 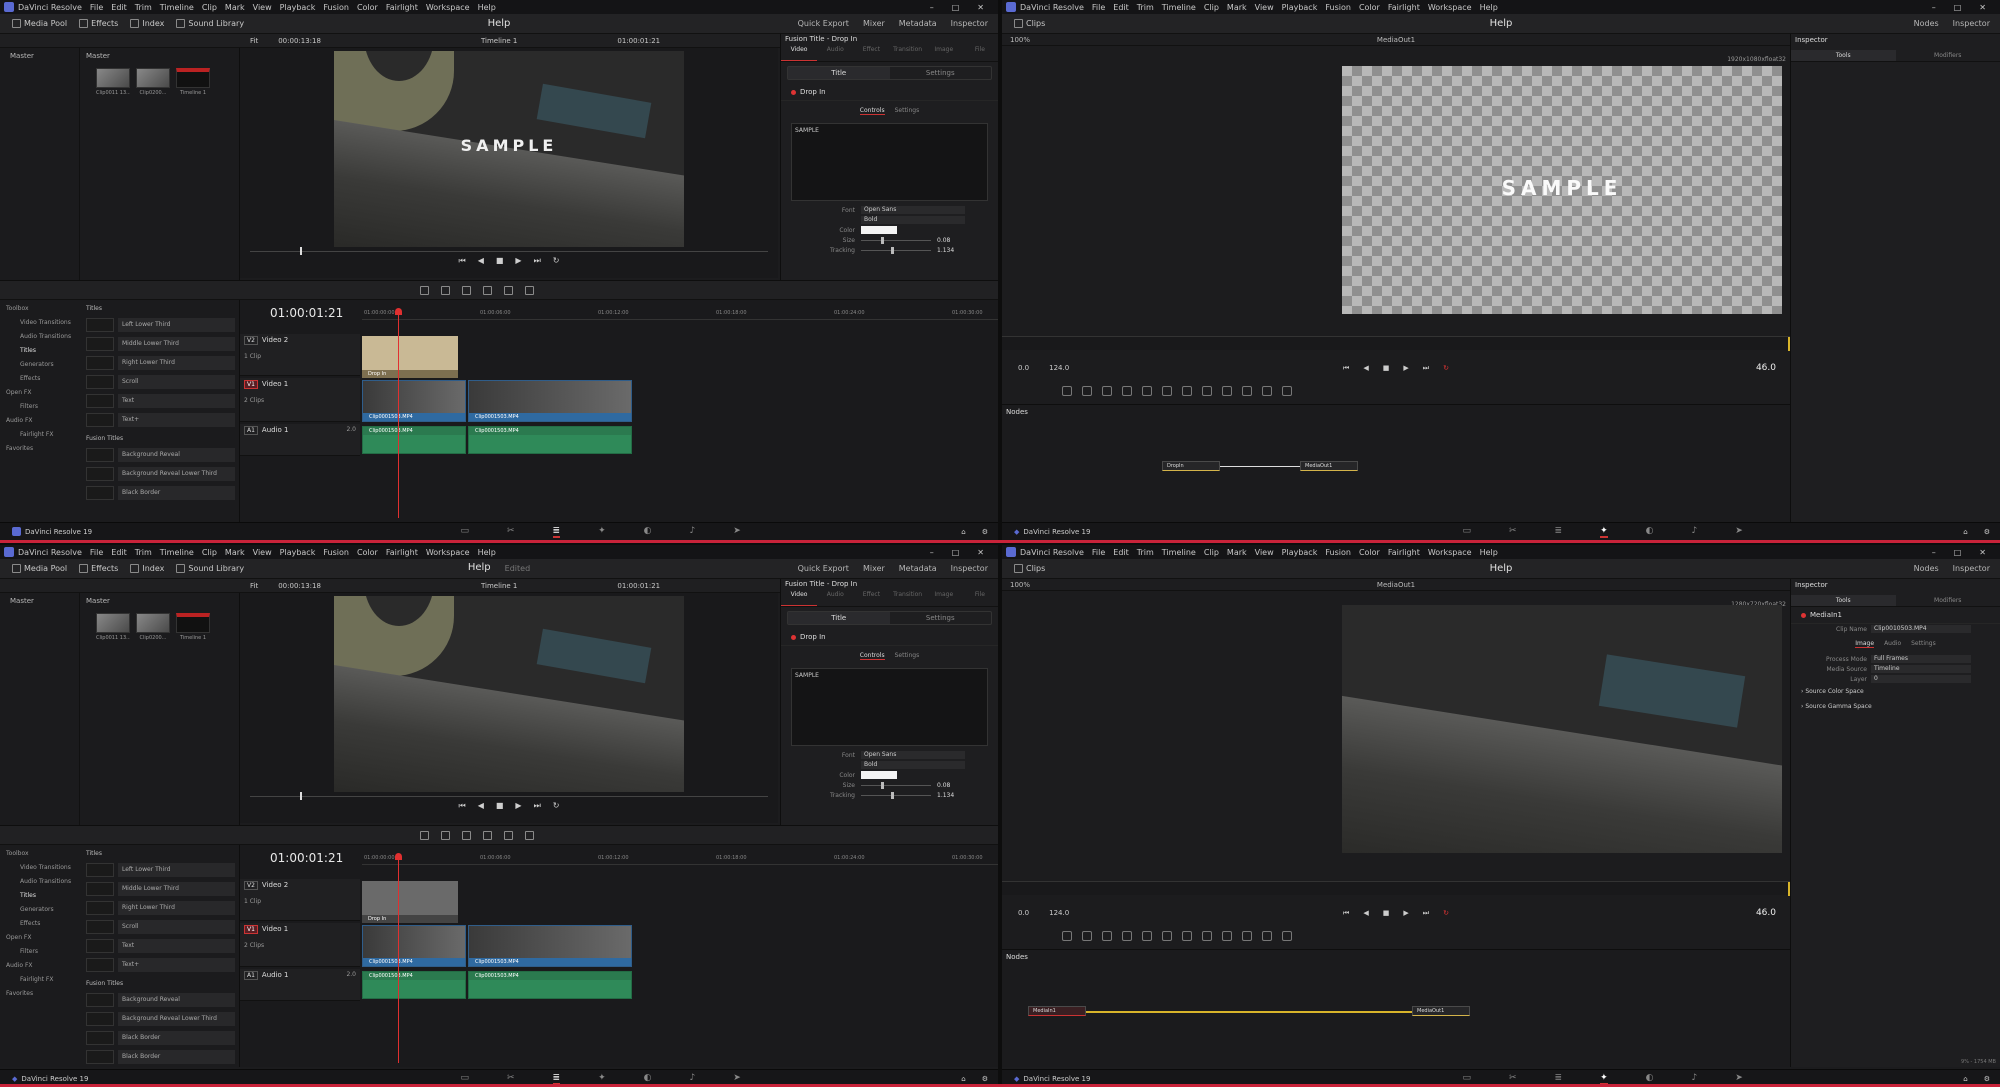 What do you see at coordinates (499, 586) in the screenshot?
I see `timeline-dropdown: Timeline 1` at bounding box center [499, 586].